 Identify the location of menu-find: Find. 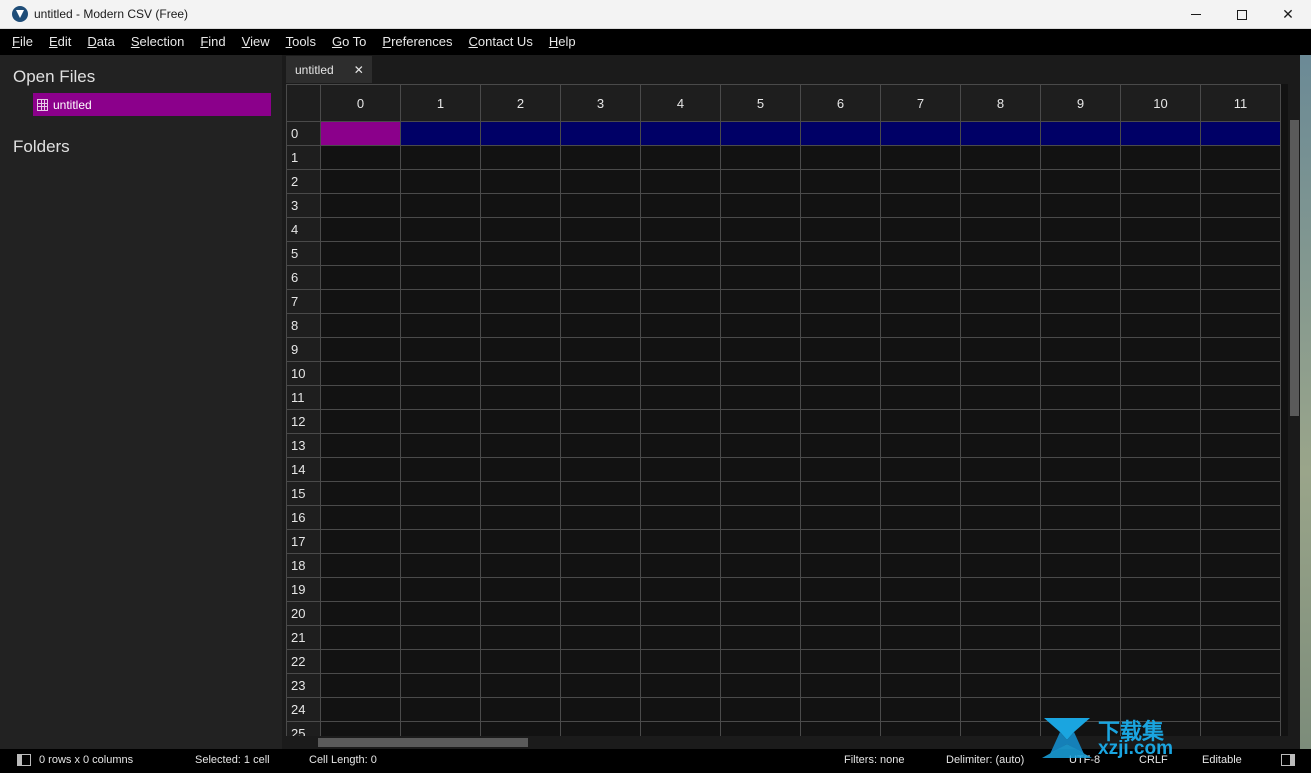
(212, 42).